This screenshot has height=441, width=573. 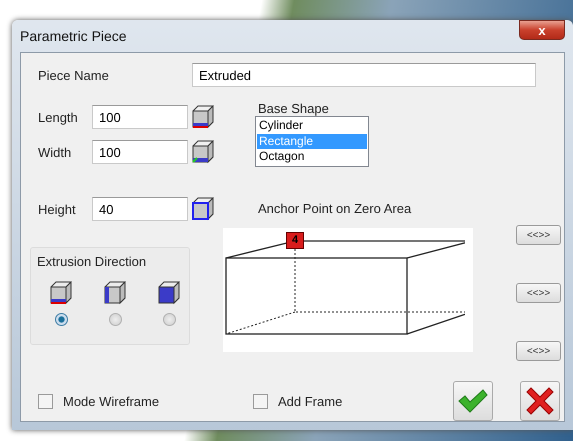 I want to click on checkbox-label: Mode Wireframe, so click(x=111, y=401).